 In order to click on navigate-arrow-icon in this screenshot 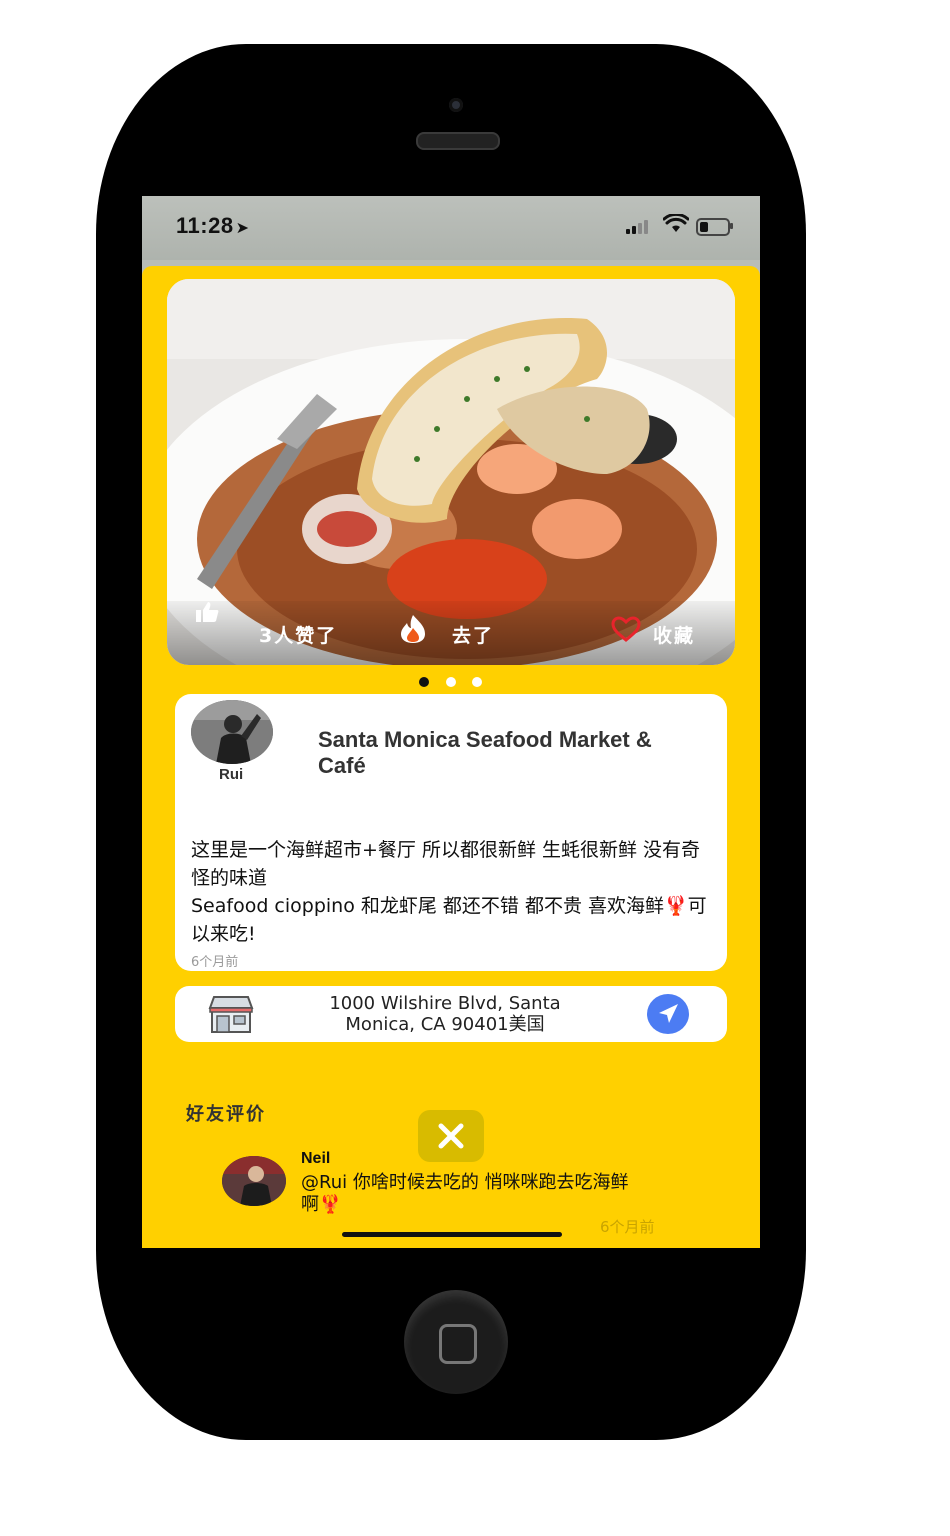, I will do `click(668, 1013)`.